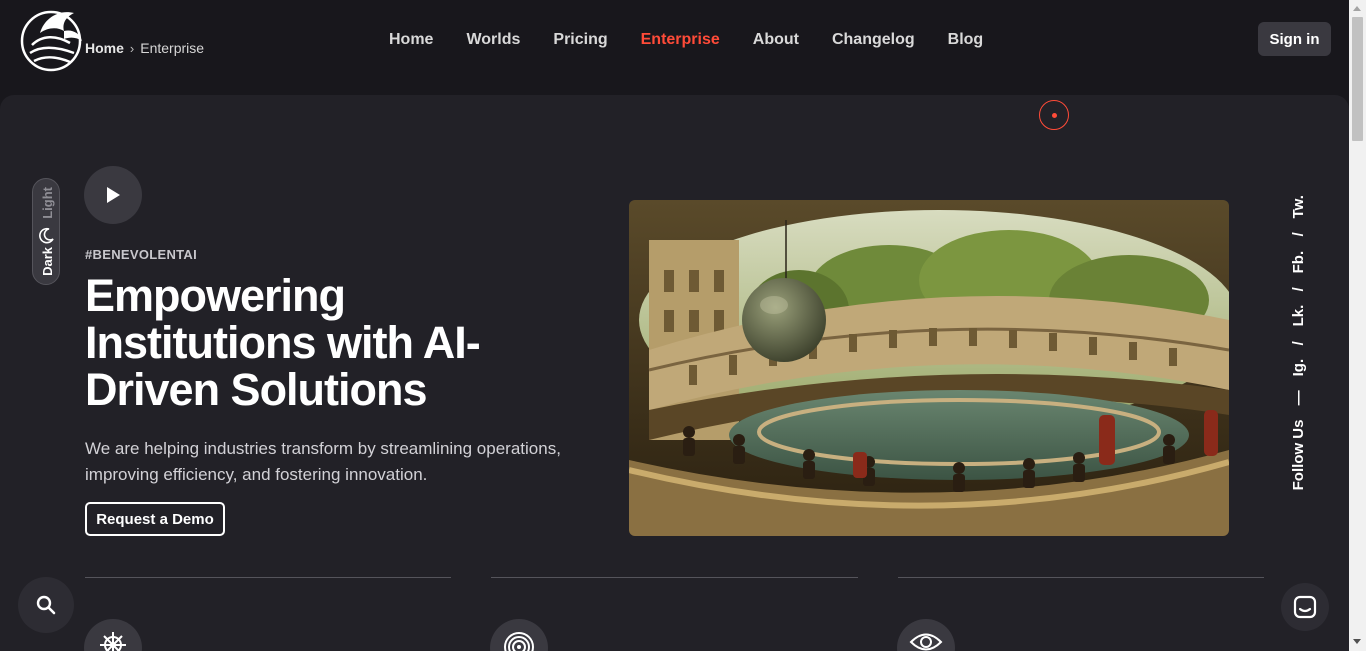 Image resolution: width=1366 pixels, height=651 pixels. Describe the element at coordinates (1298, 206) in the screenshot. I see `social-twitter-link: Tw.` at that location.